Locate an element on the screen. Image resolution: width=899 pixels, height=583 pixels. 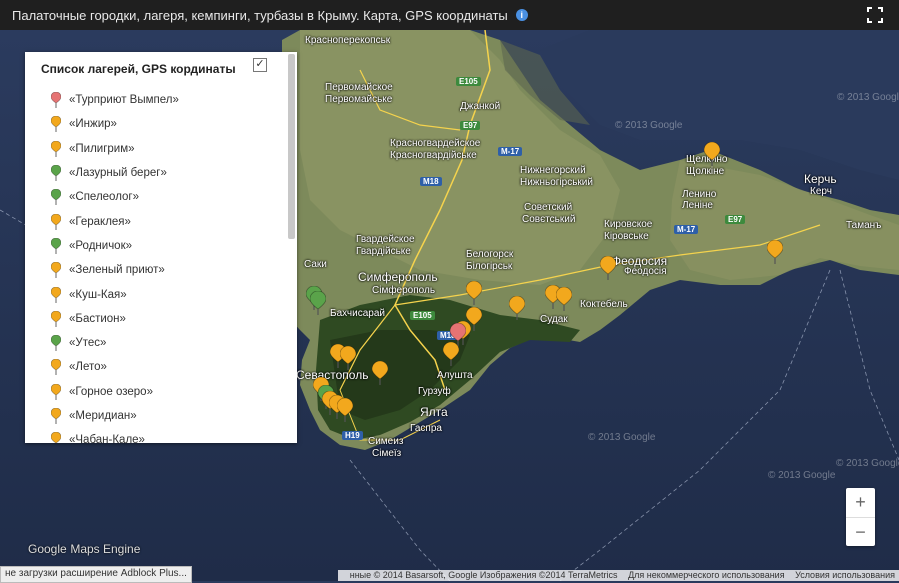
place-label: Нижньогірський is located at coordinates (556, 182).